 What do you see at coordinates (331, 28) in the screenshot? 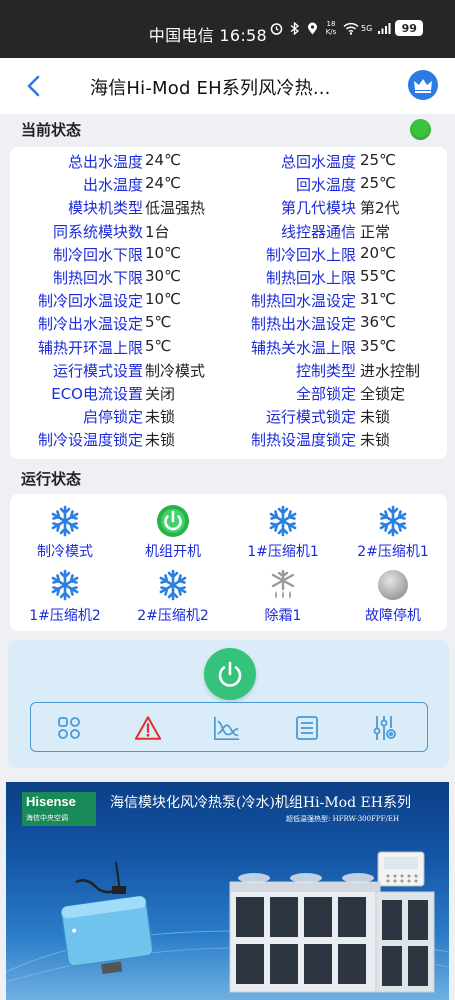
I see `network-speed: 18 K/s` at bounding box center [331, 28].